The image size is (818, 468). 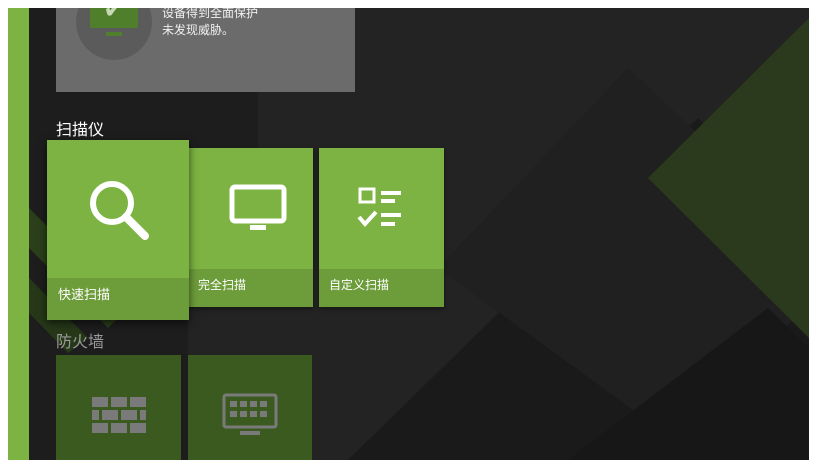 I want to click on firewall-tile-keyboard, so click(x=250, y=407).